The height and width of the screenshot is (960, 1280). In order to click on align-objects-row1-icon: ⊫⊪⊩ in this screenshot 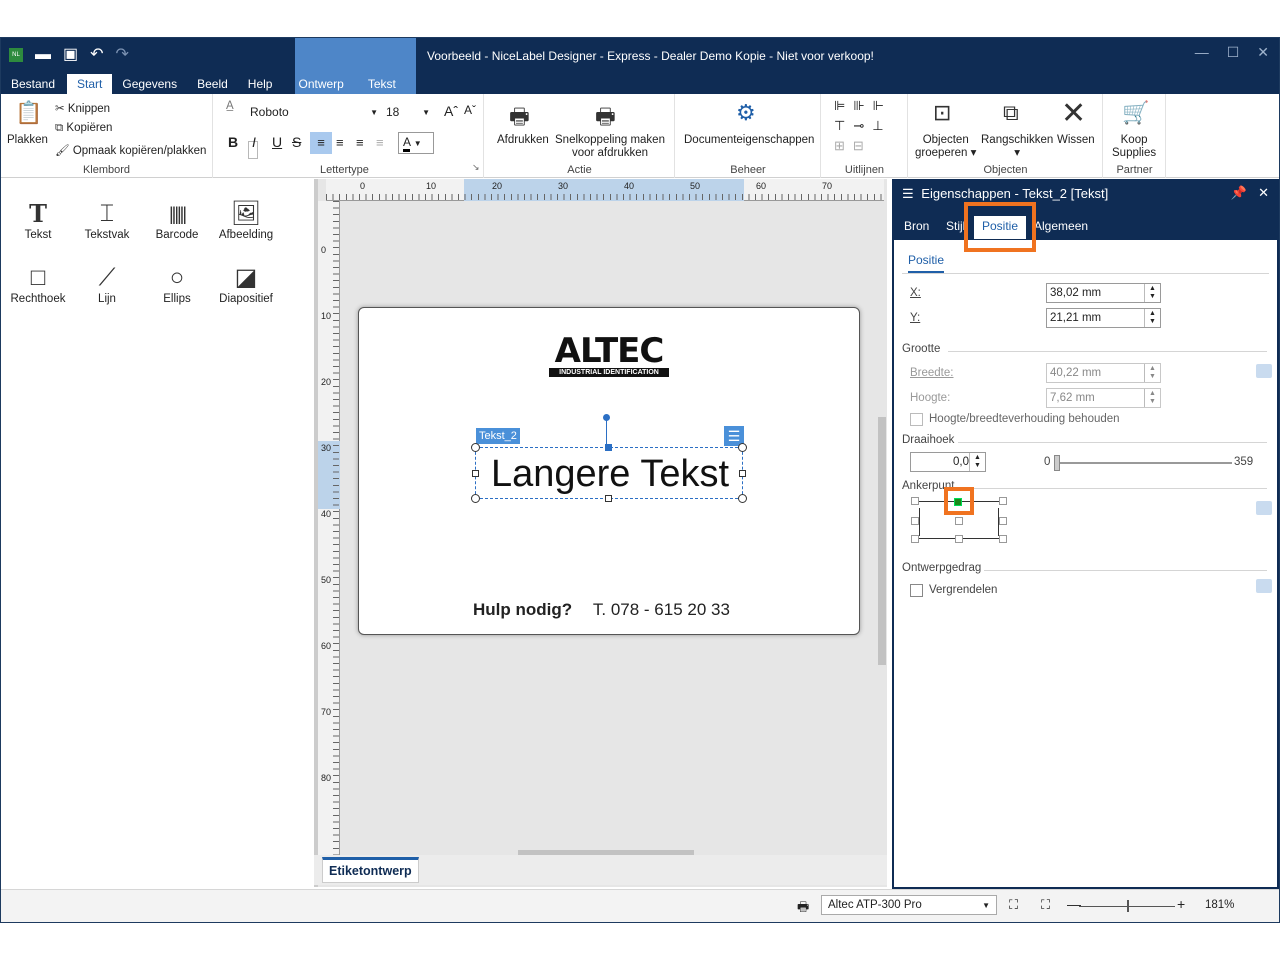, I will do `click(863, 106)`.